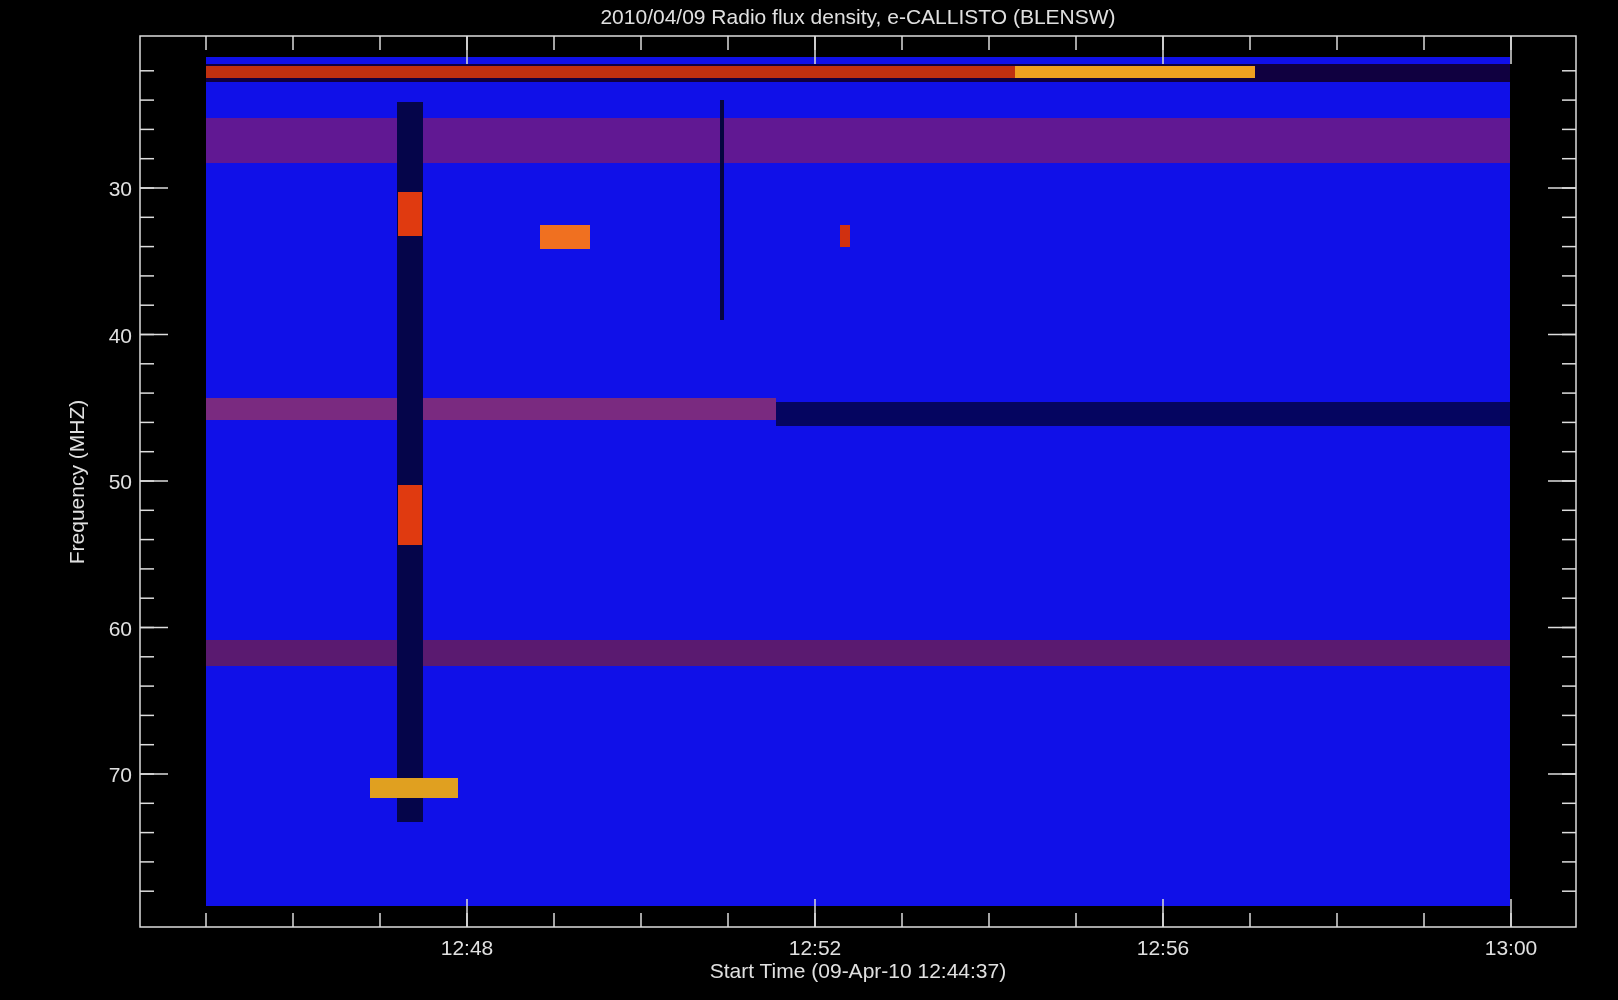 This screenshot has height=1000, width=1618. What do you see at coordinates (858, 970) in the screenshot?
I see `x-axis-label: Start Time (09-Apr-10 12:44:37)` at bounding box center [858, 970].